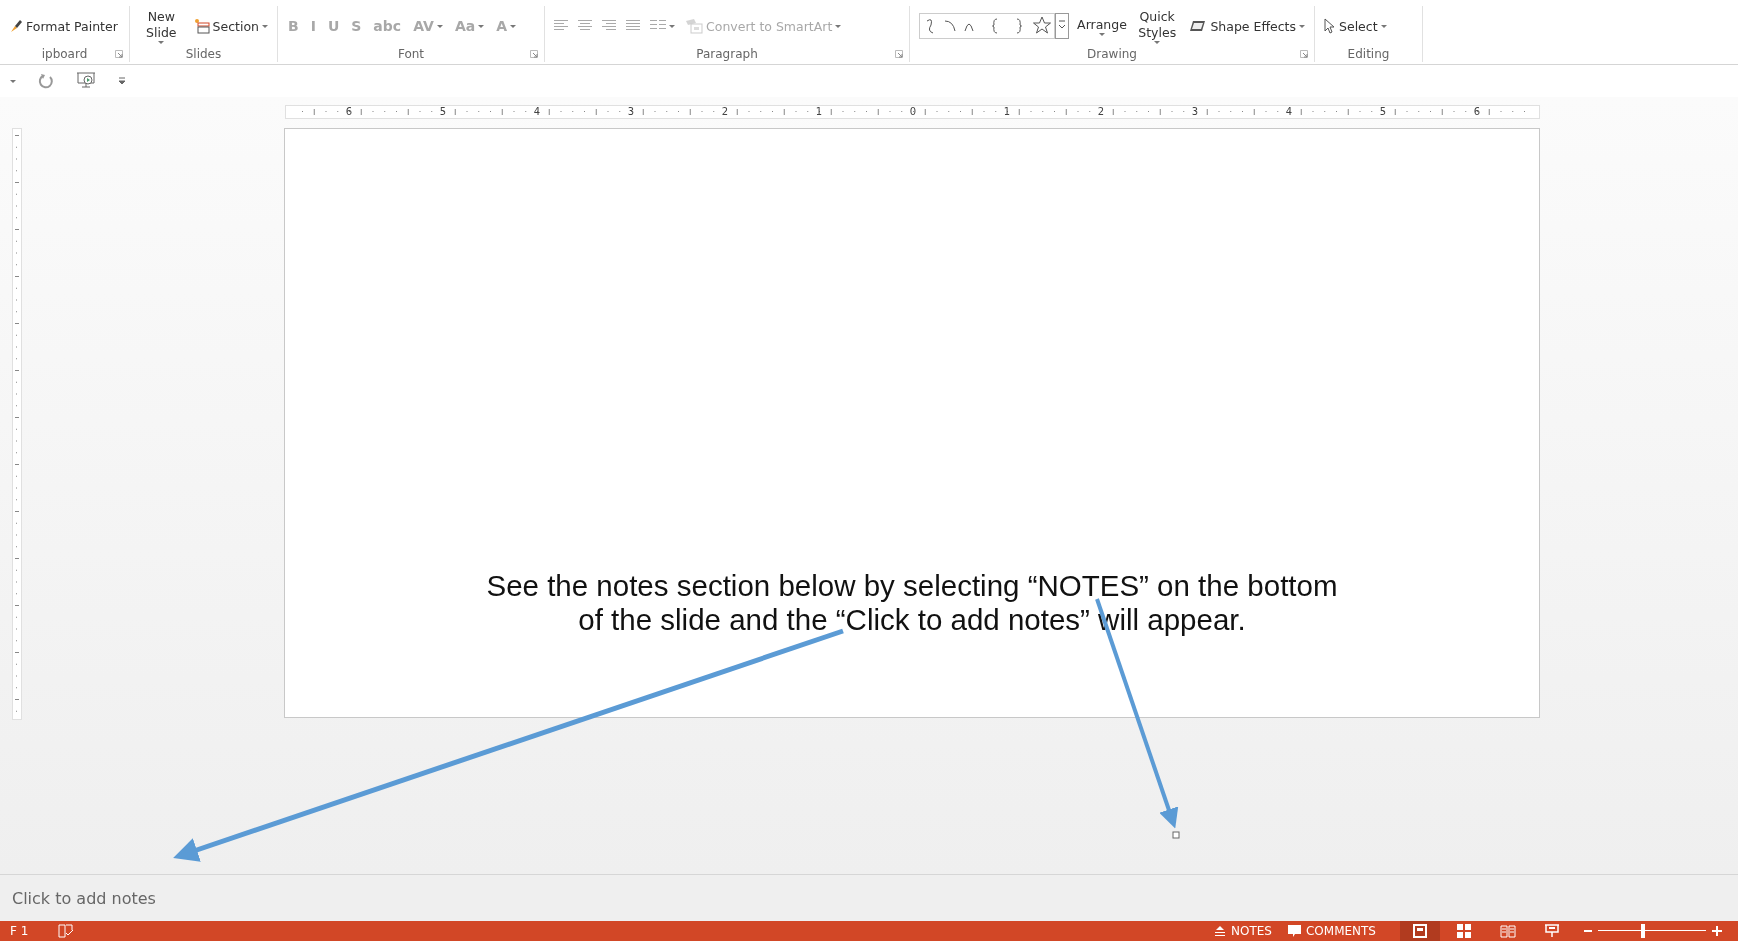  What do you see at coordinates (161, 26) in the screenshot?
I see `ribbon-button: New Slide` at bounding box center [161, 26].